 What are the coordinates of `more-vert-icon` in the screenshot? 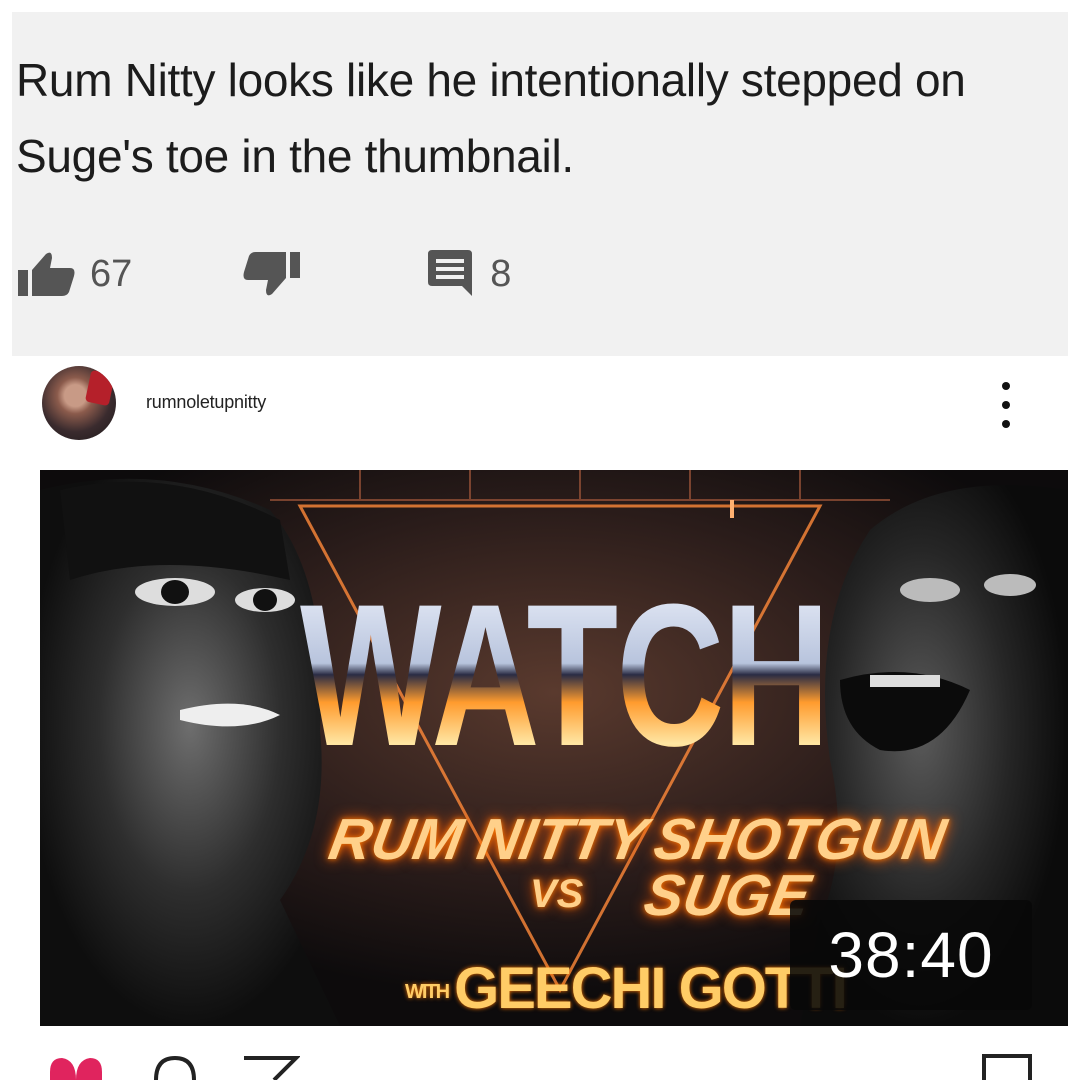 It's located at (1006, 405).